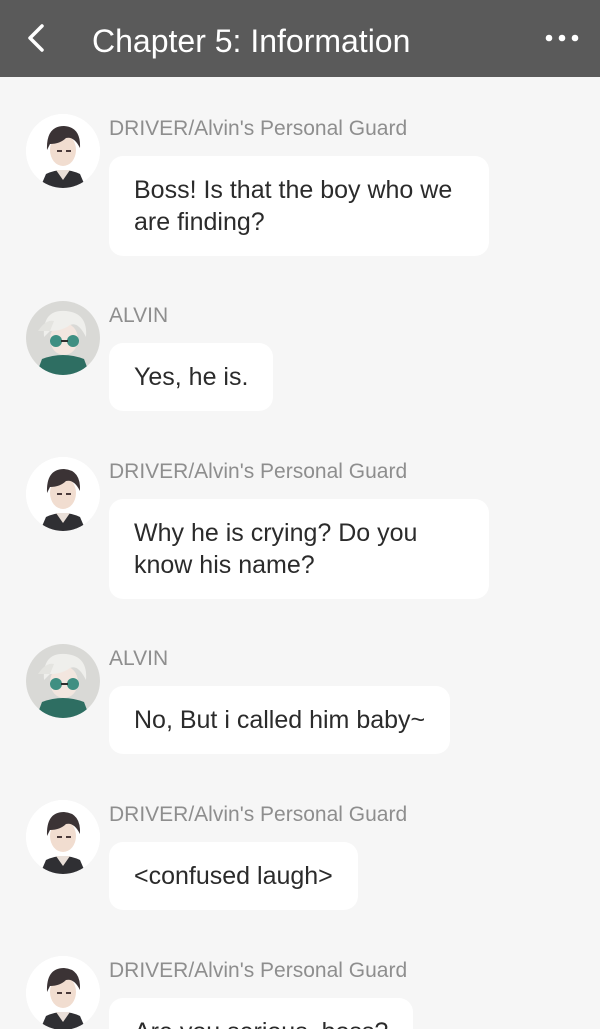 This screenshot has height=1029, width=600. What do you see at coordinates (261, 1013) in the screenshot?
I see `message-bubble: Are you serious, boss?` at bounding box center [261, 1013].